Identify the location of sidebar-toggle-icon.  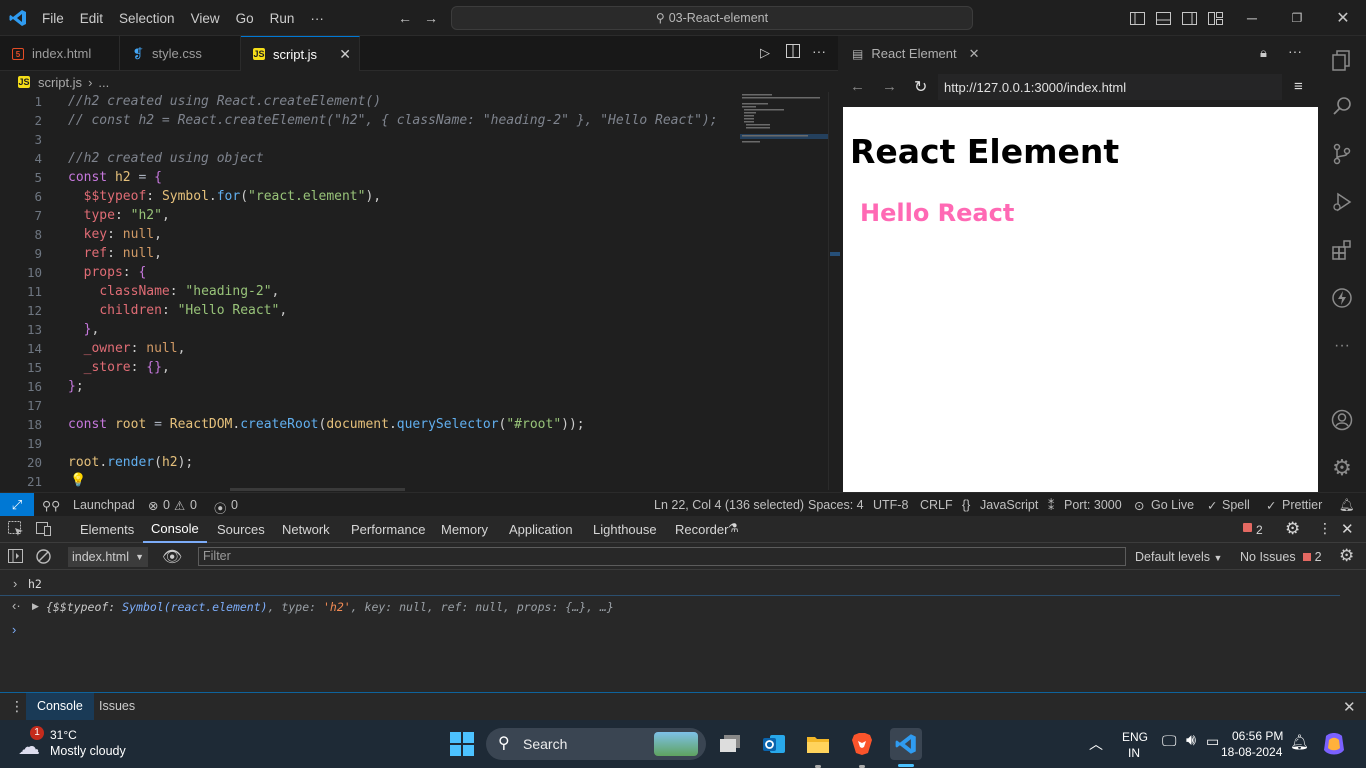
(15, 557).